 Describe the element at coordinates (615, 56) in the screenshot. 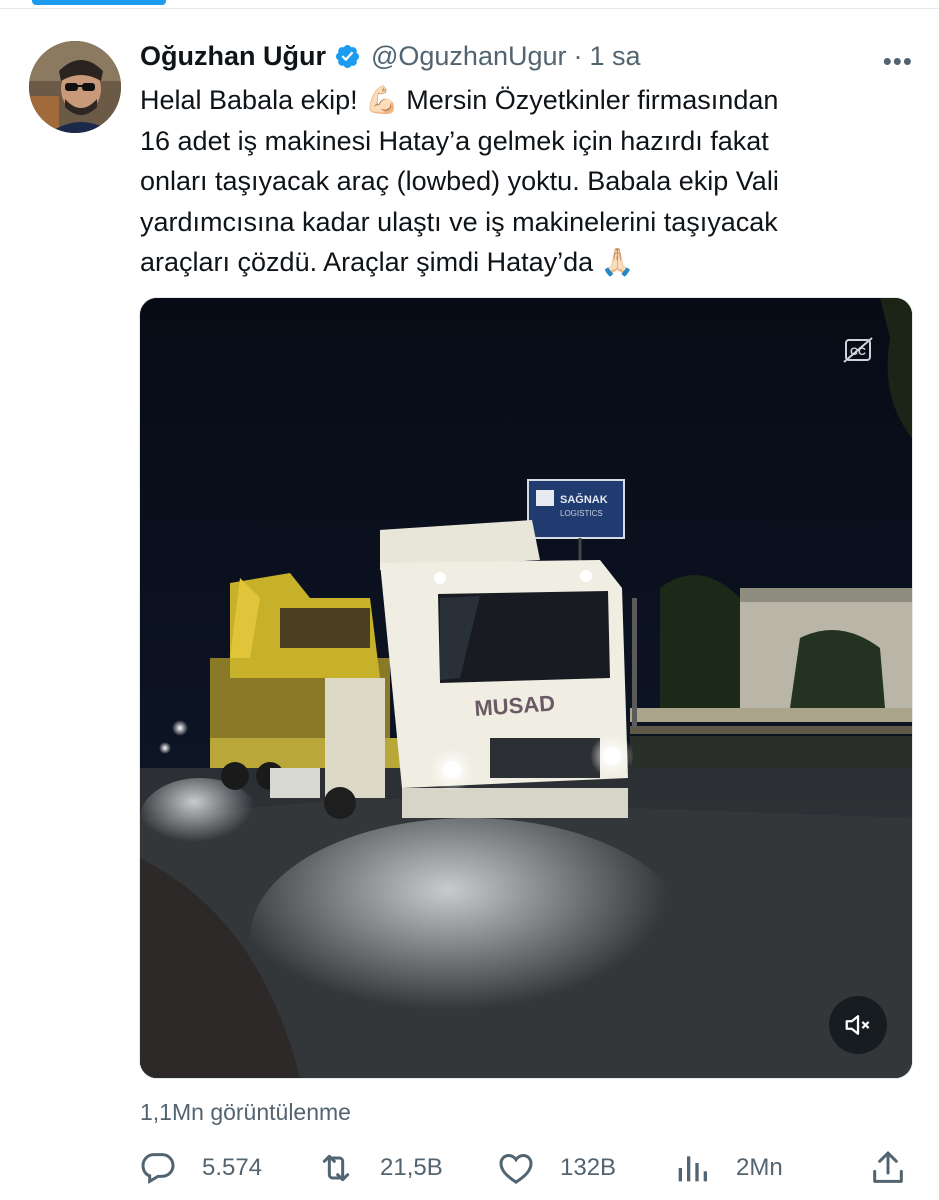

I see `timestamp: 1 sa` at that location.